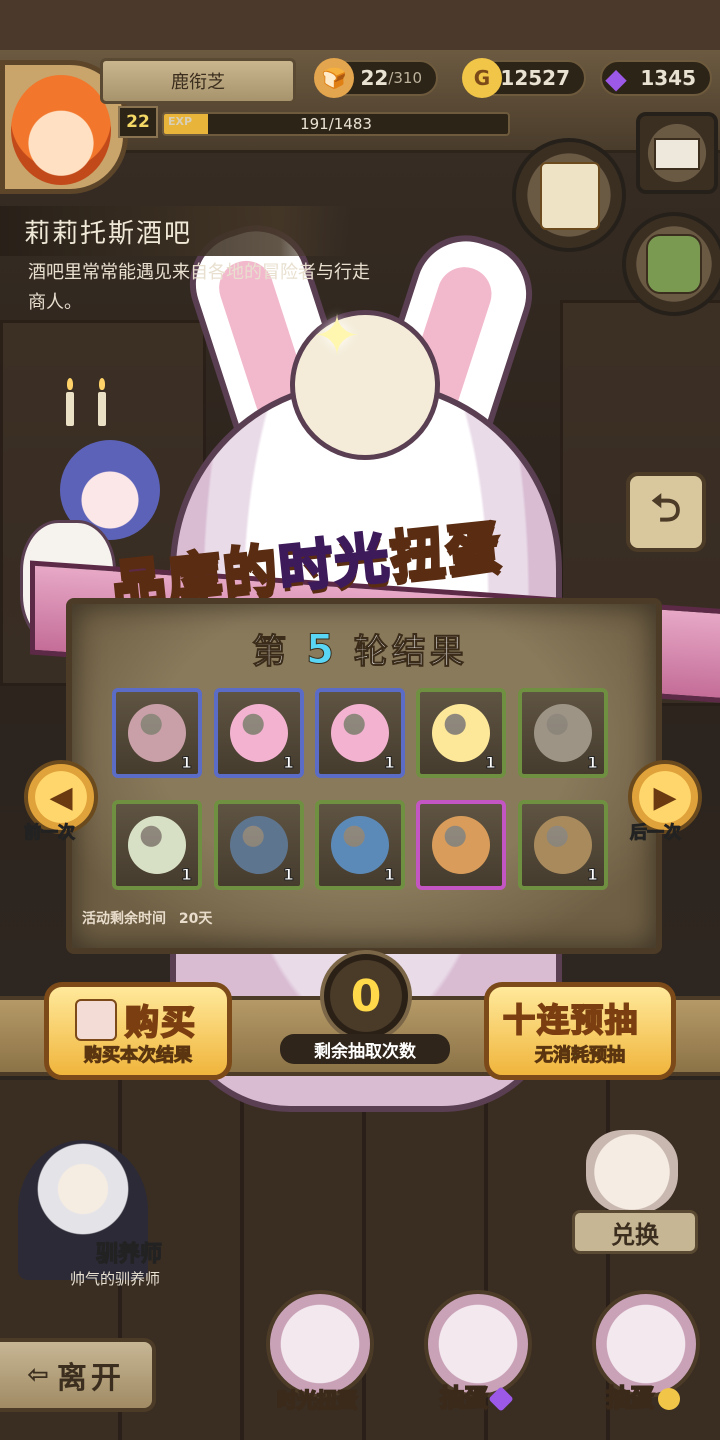 The height and width of the screenshot is (1440, 720). What do you see at coordinates (665, 797) in the screenshot?
I see `arrow-right-icon: ▶` at bounding box center [665, 797].